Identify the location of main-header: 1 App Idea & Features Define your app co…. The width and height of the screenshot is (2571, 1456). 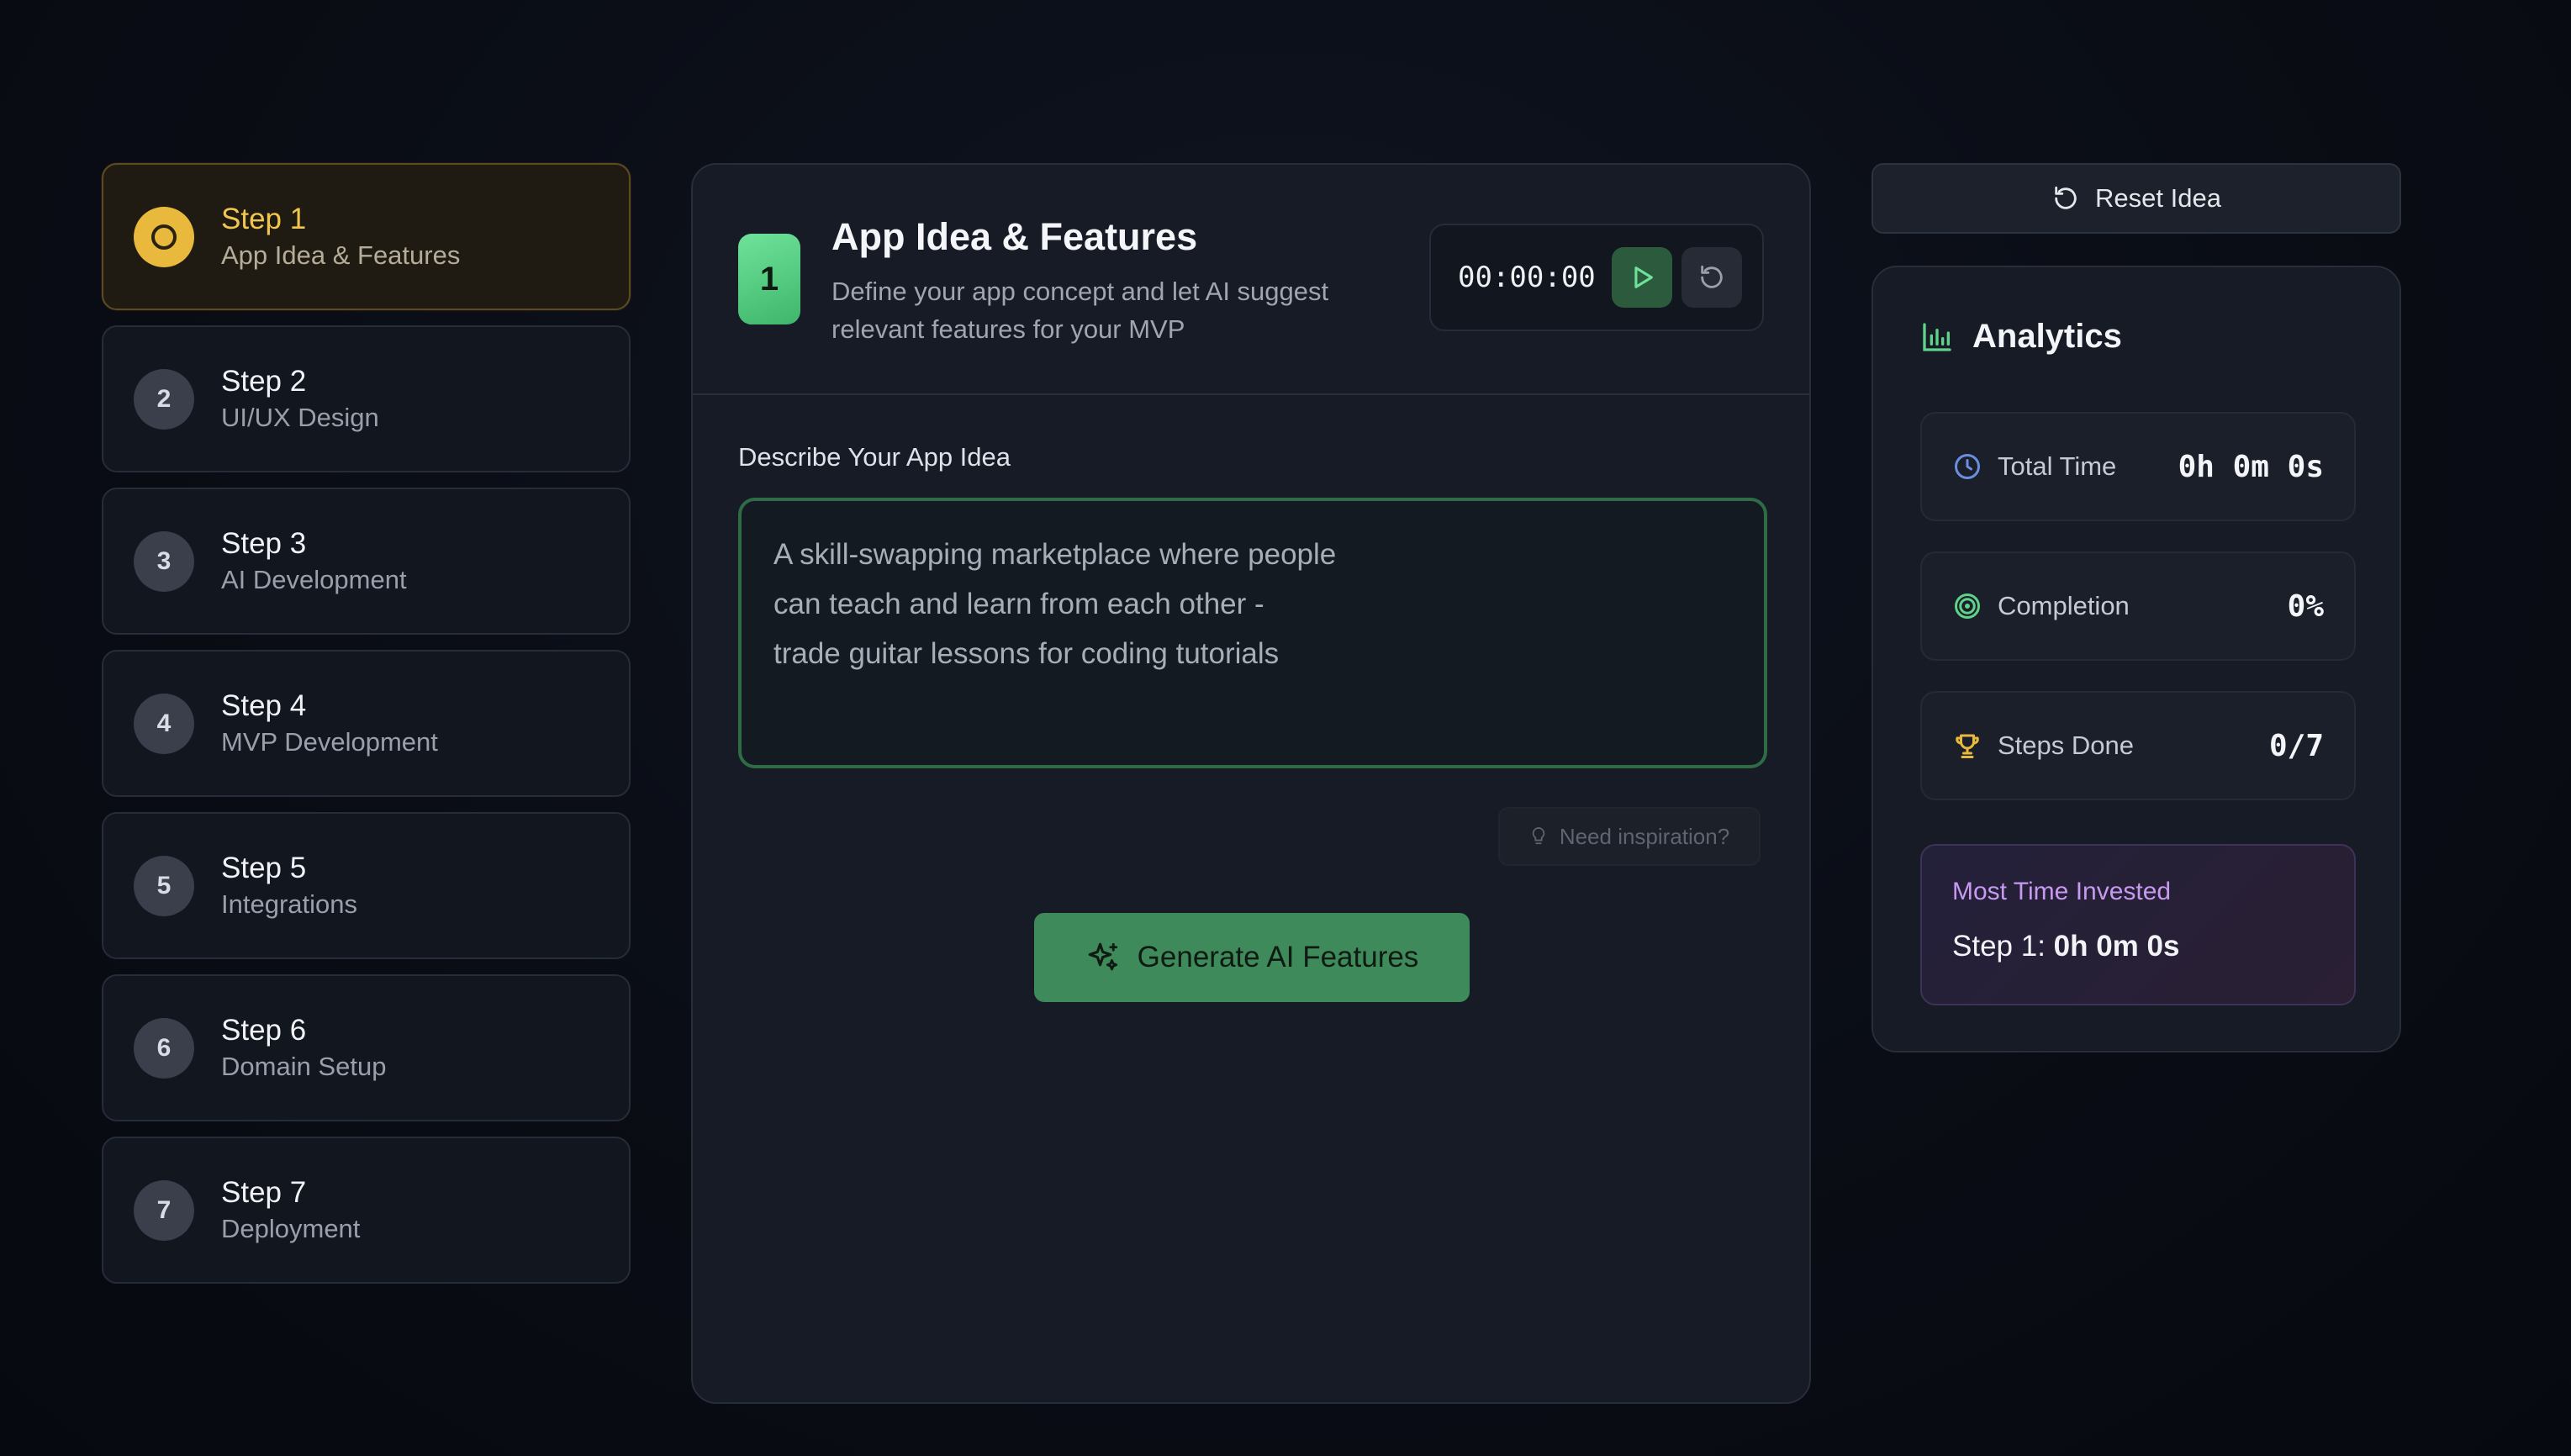
(1251, 280).